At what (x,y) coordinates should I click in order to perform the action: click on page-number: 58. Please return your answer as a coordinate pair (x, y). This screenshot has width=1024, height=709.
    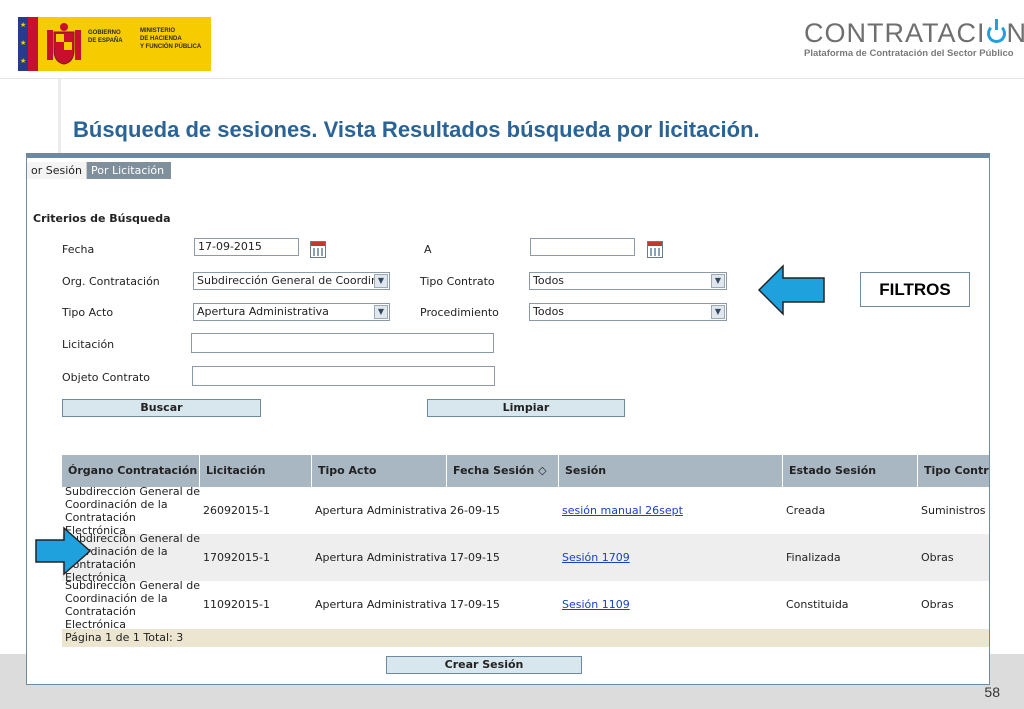
    Looking at the image, I should click on (992, 692).